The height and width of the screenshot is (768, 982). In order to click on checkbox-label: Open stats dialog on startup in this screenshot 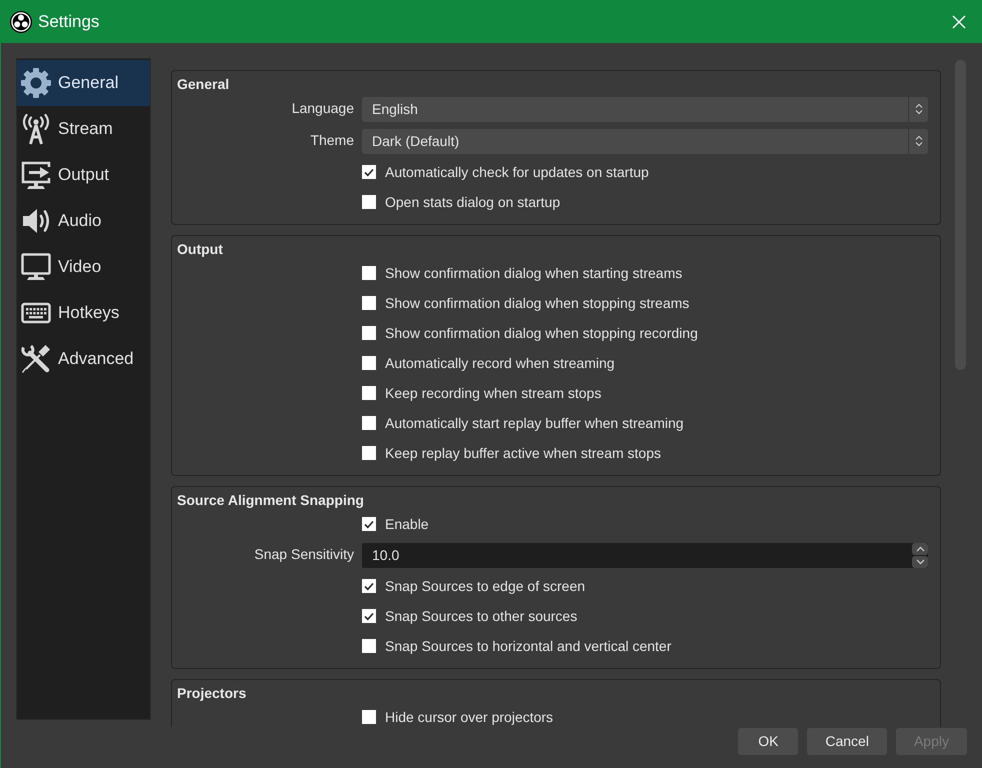, I will do `click(472, 202)`.